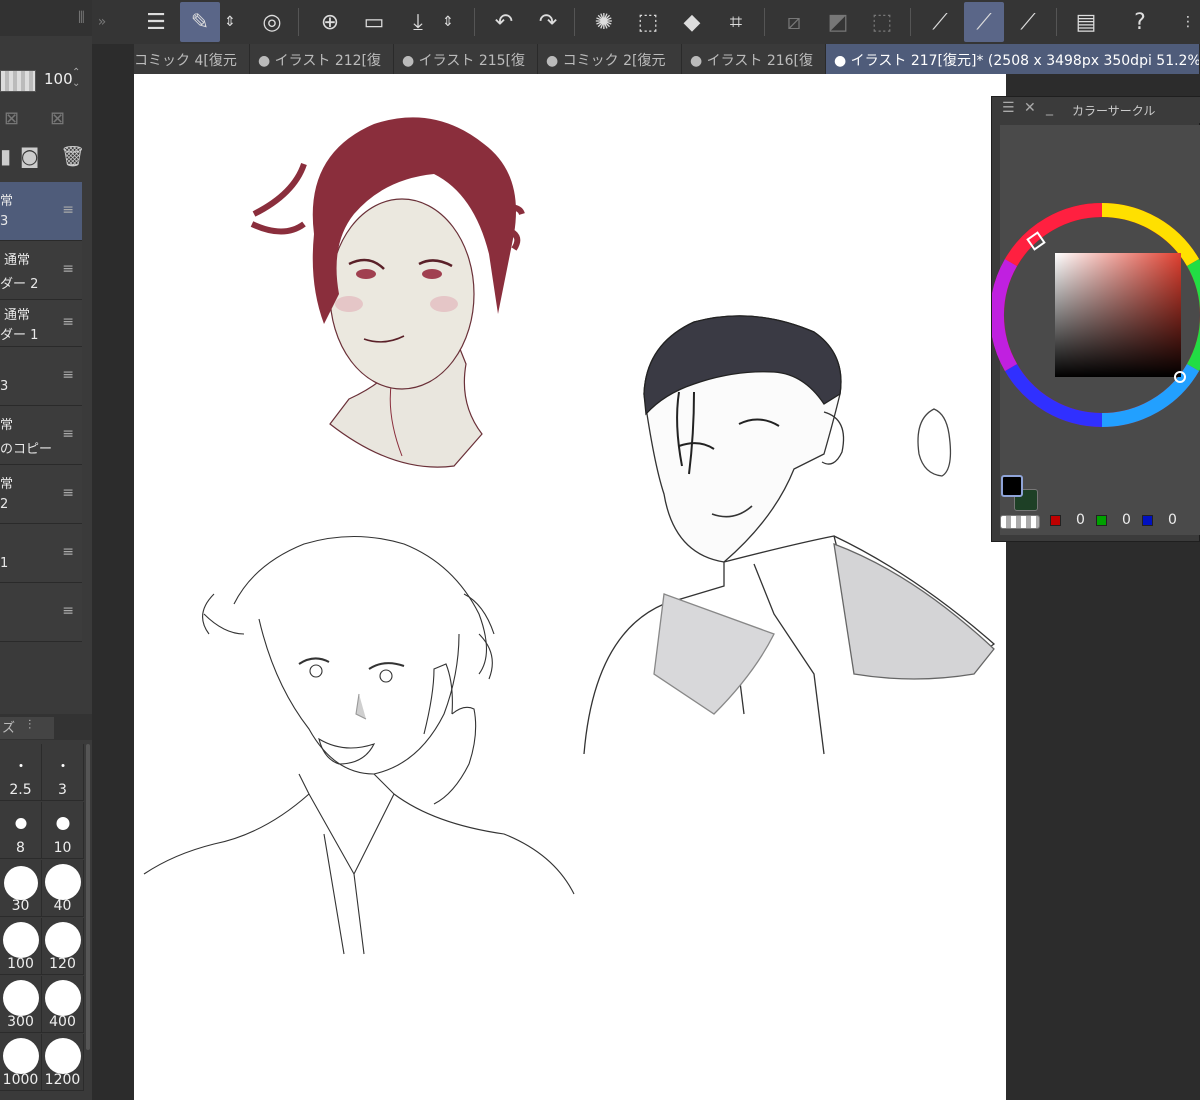 The width and height of the screenshot is (1200, 1100). Describe the element at coordinates (21, 772) in the screenshot. I see `brush-size-cell: 2.5` at that location.